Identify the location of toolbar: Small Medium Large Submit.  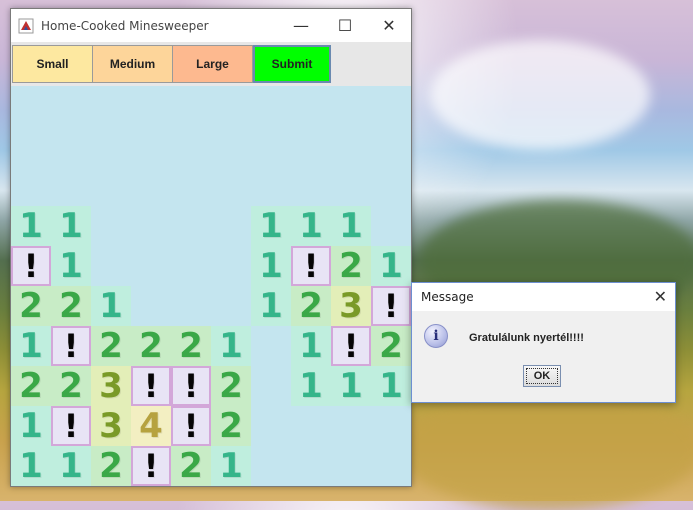
(211, 64).